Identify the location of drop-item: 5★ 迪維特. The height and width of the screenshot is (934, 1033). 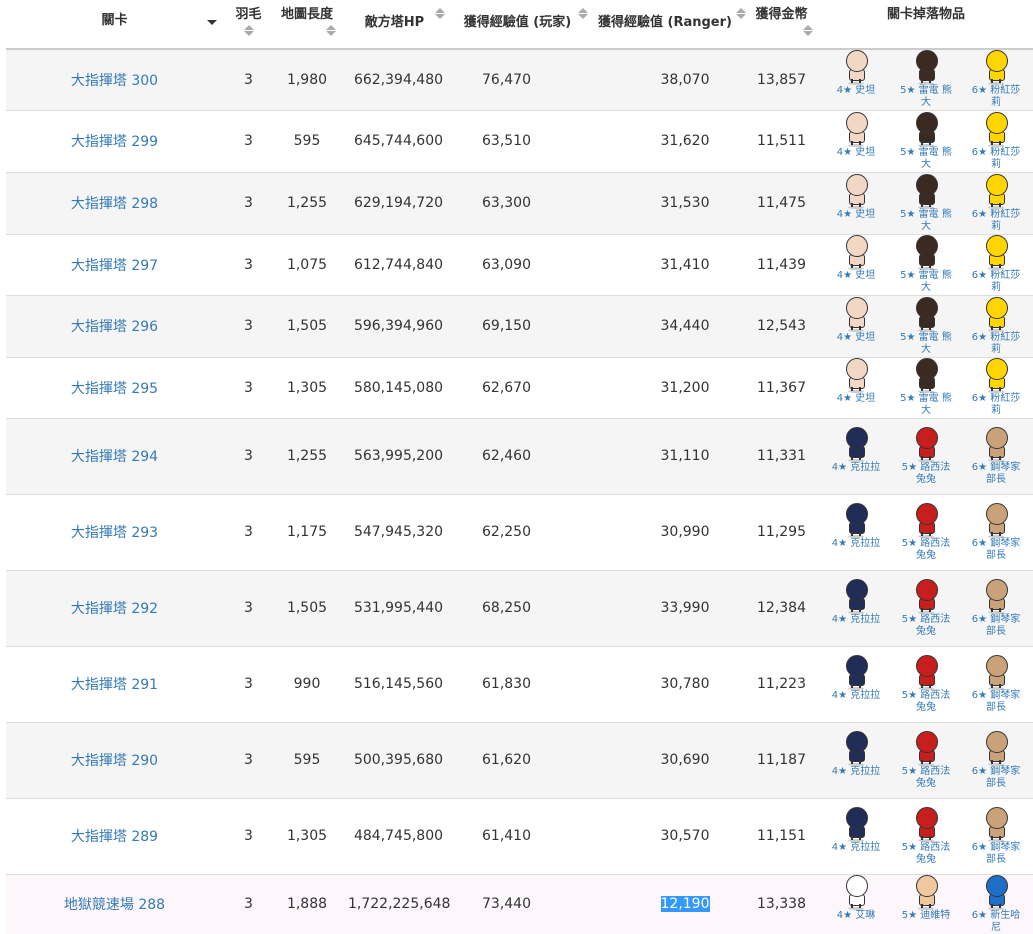
(926, 898).